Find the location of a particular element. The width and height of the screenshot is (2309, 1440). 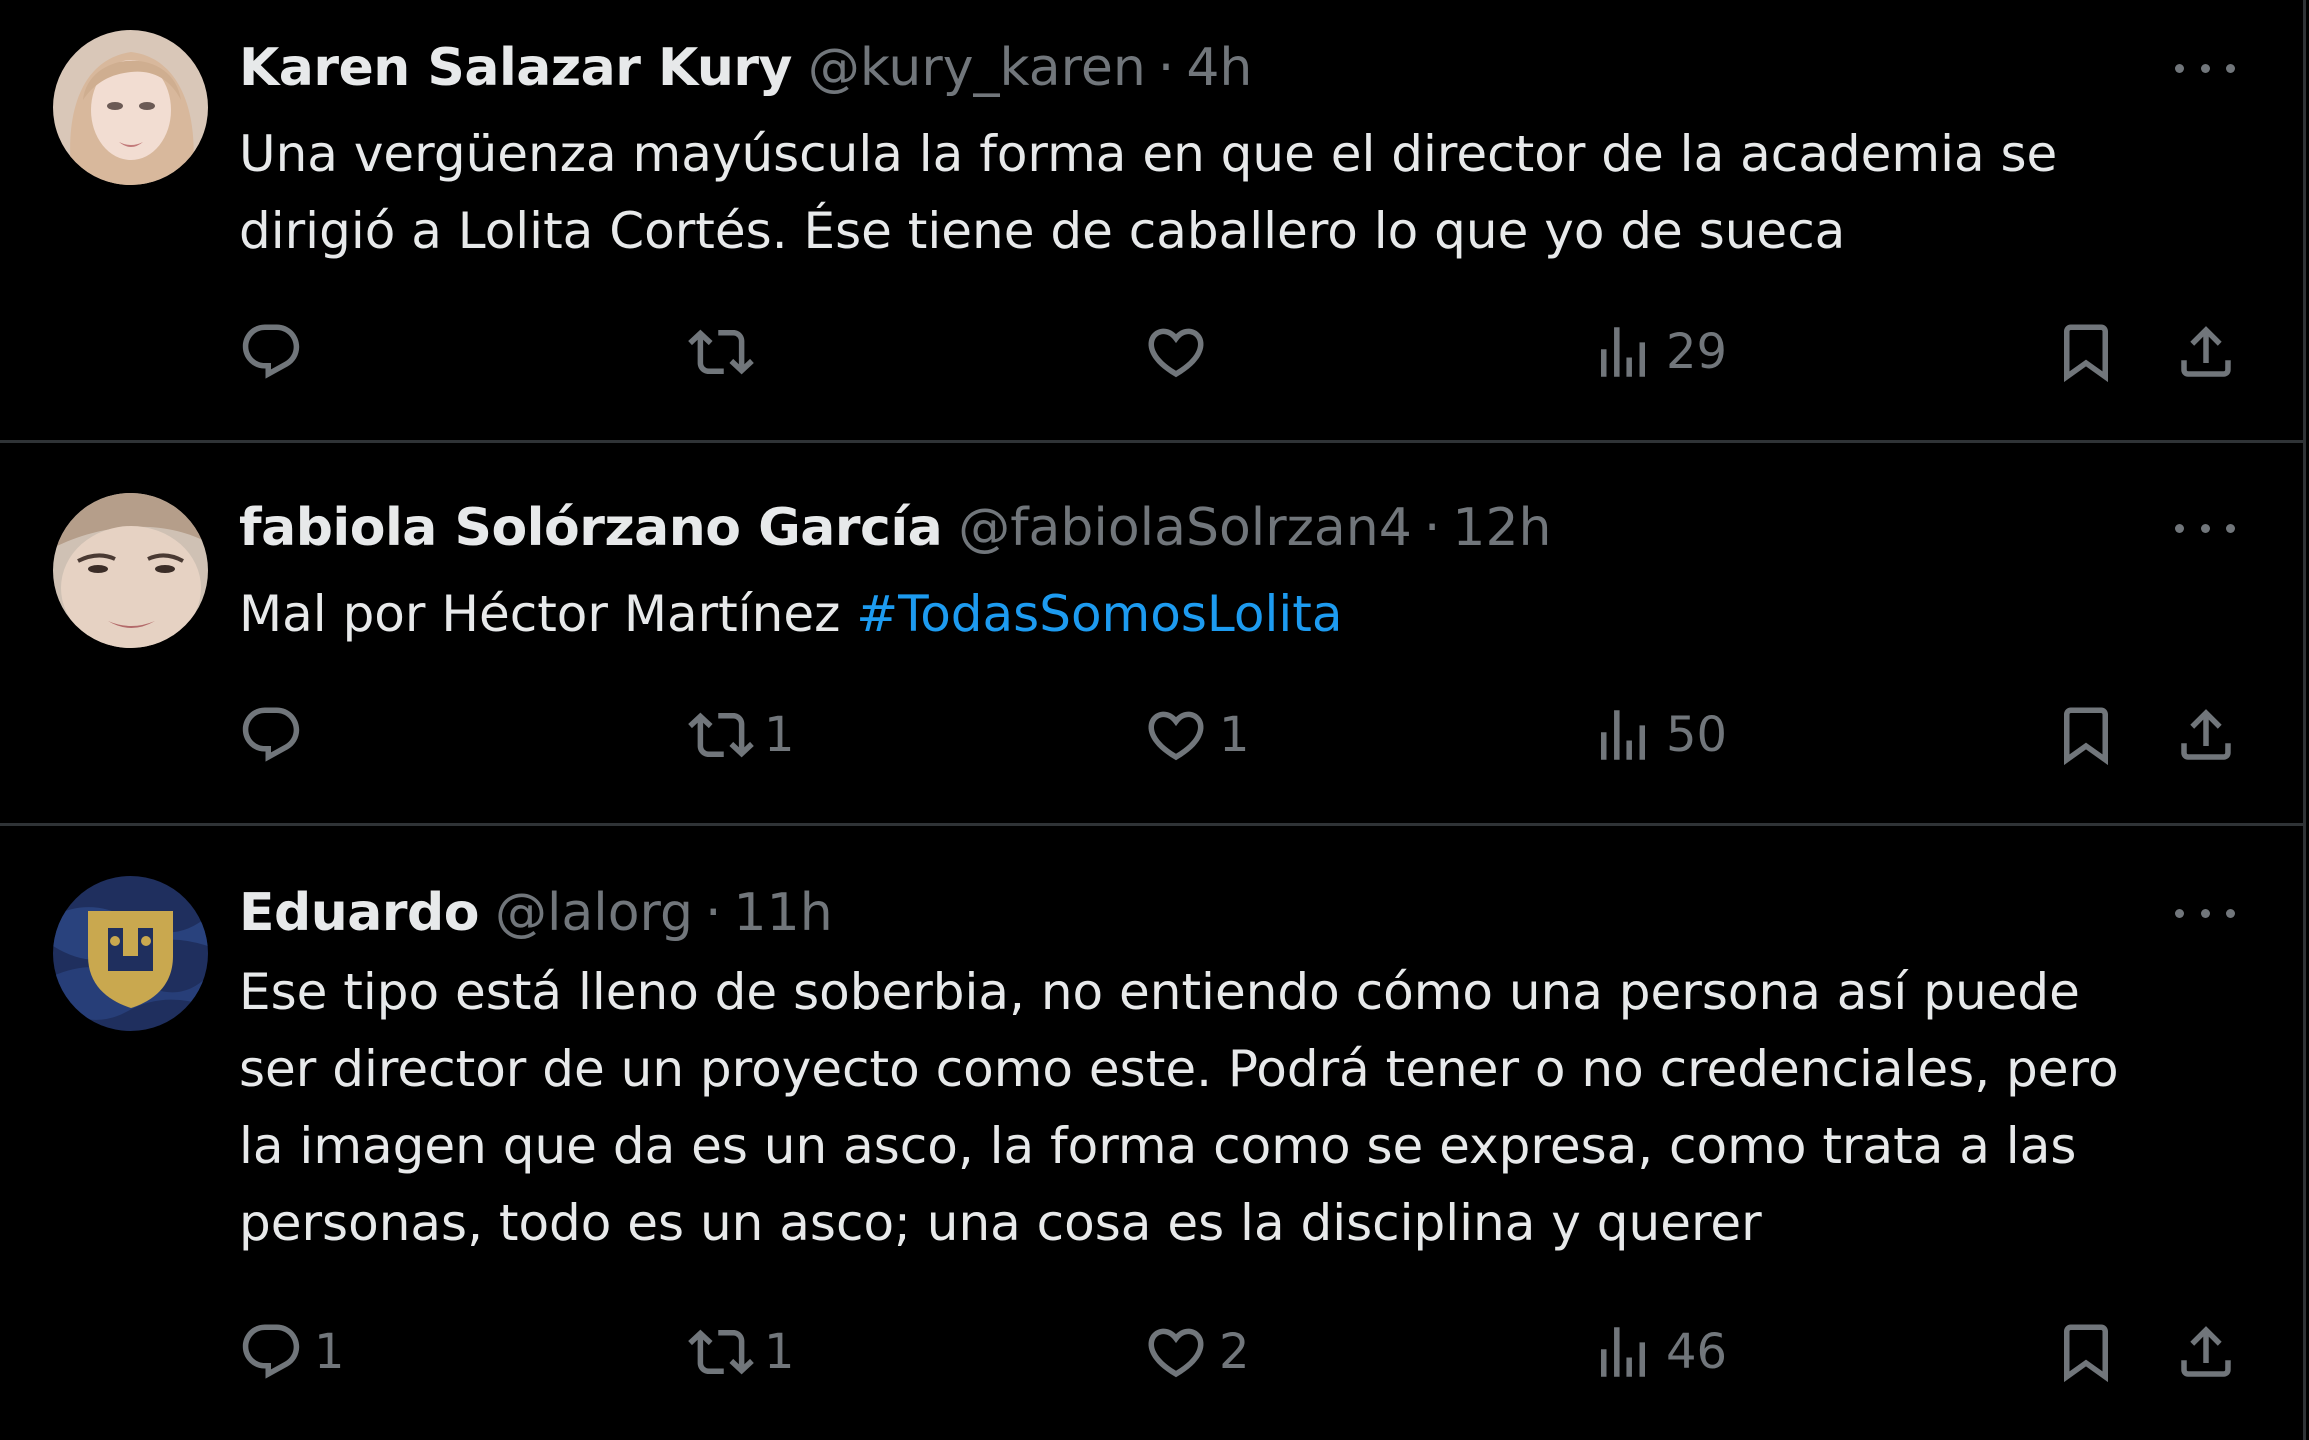

author-name: fabiola Solórzano García is located at coordinates (591, 528).